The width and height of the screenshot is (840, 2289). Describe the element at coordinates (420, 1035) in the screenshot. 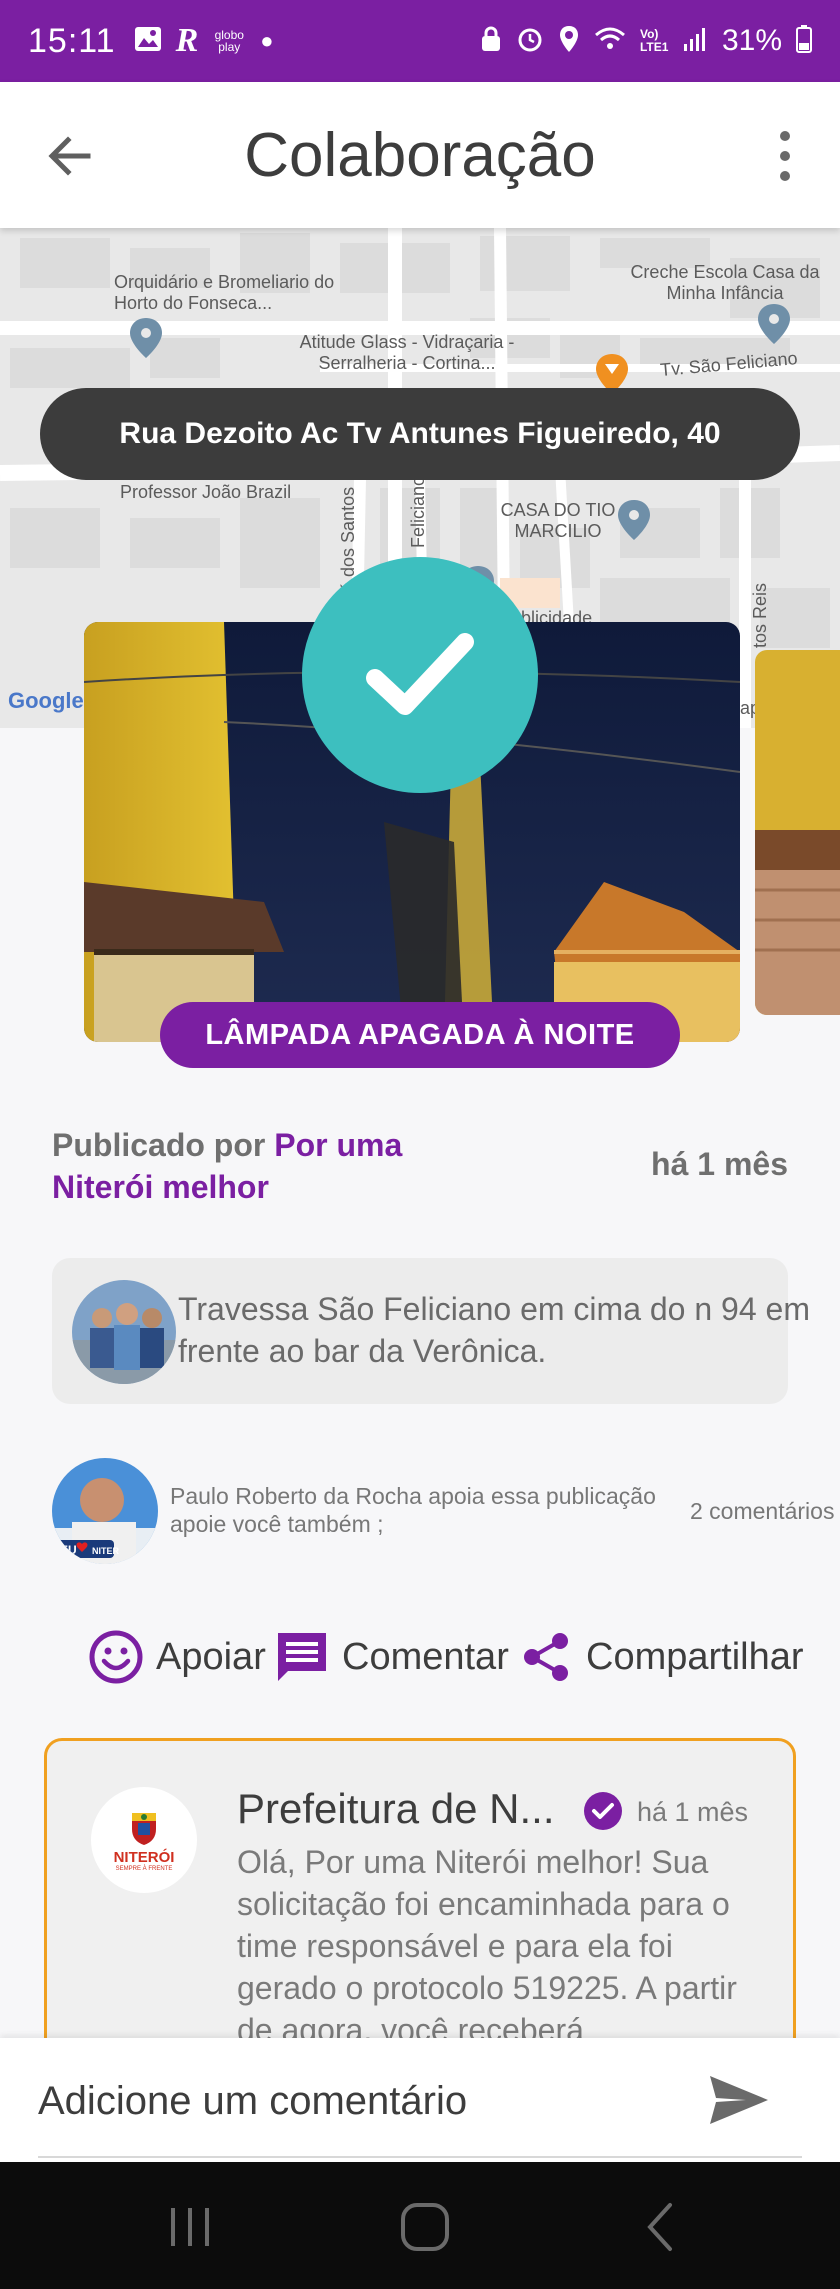

I see `category-badge: LÂMPADA APAGADA À NOITE` at that location.